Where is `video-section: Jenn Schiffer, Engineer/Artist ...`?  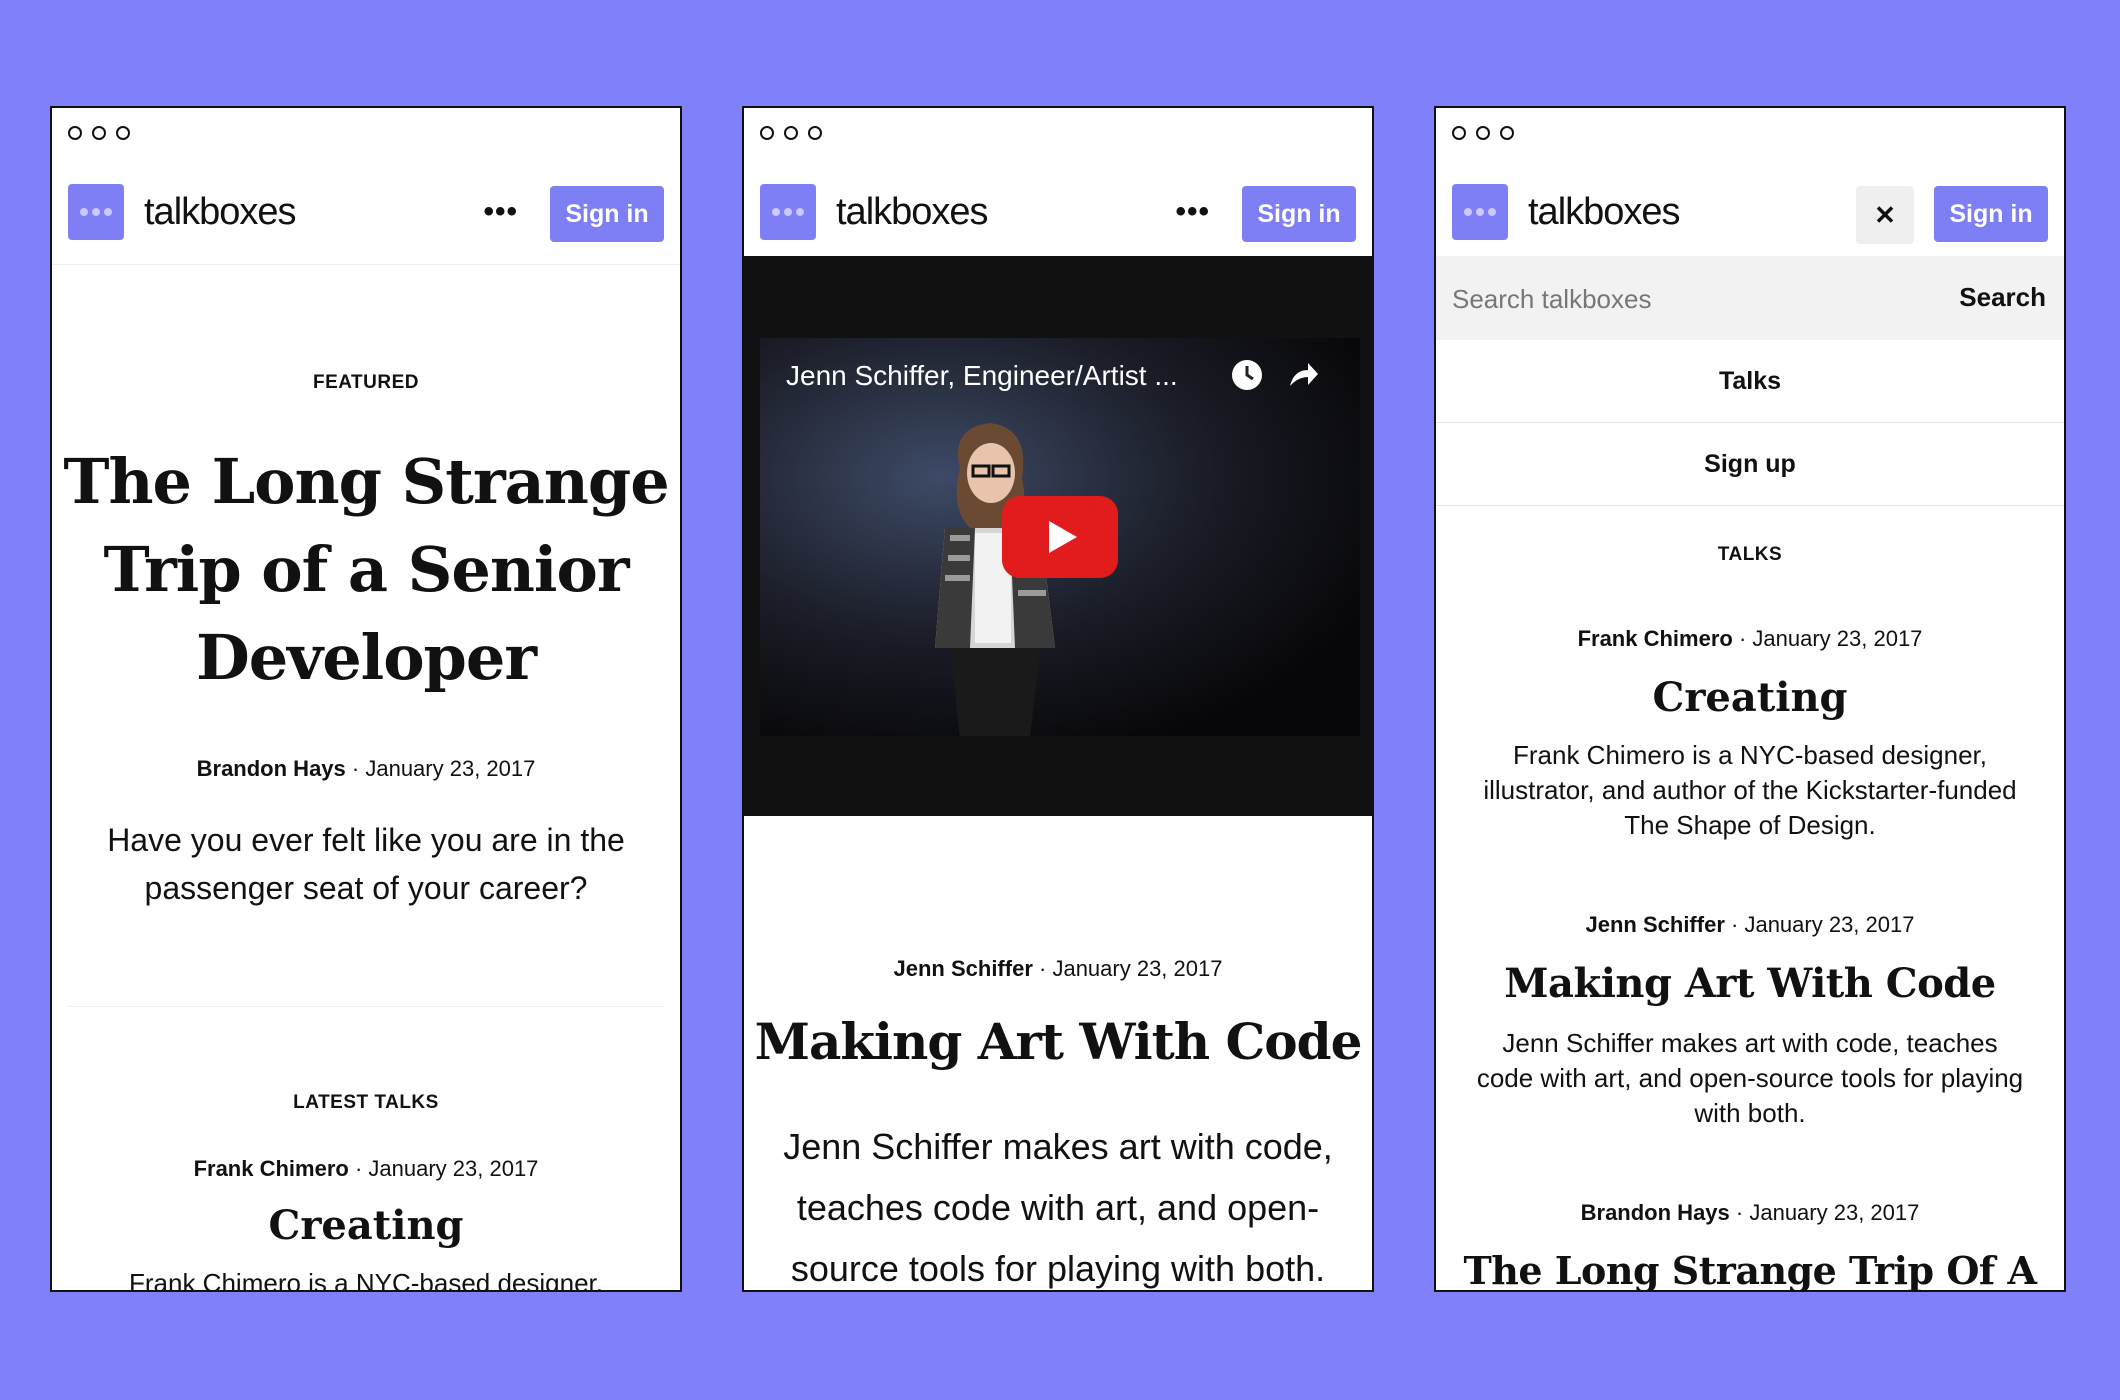 video-section: Jenn Schiffer, Engineer/Artist ... is located at coordinates (1058, 536).